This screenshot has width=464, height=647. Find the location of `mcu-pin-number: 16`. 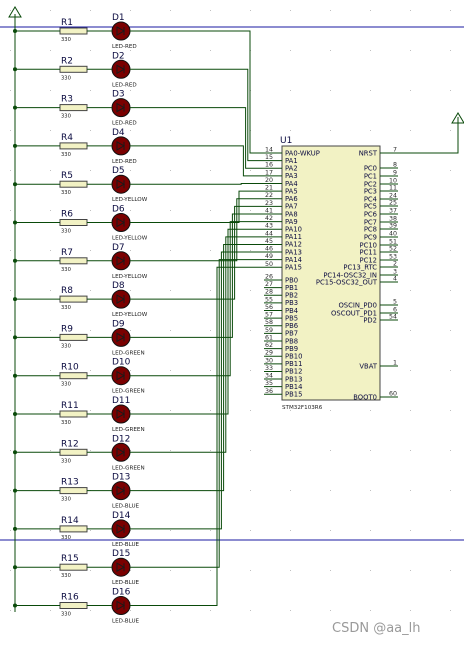

mcu-pin-number: 16 is located at coordinates (269, 165).